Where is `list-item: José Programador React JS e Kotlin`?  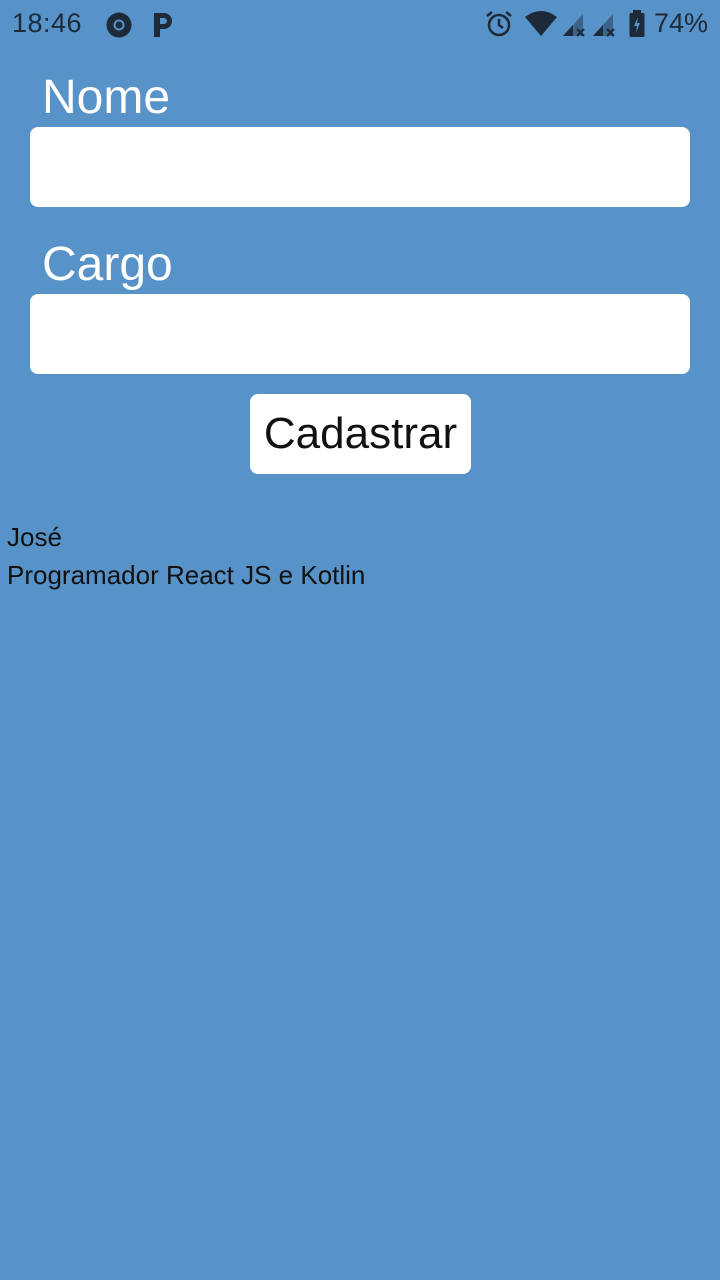
list-item: José Programador React JS e Kotlin is located at coordinates (186, 556).